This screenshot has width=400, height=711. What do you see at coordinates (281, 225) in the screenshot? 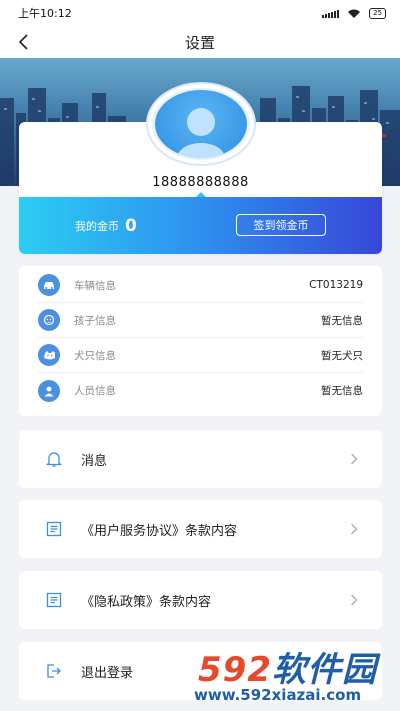
I see `checkin-button: 签到领金币` at bounding box center [281, 225].